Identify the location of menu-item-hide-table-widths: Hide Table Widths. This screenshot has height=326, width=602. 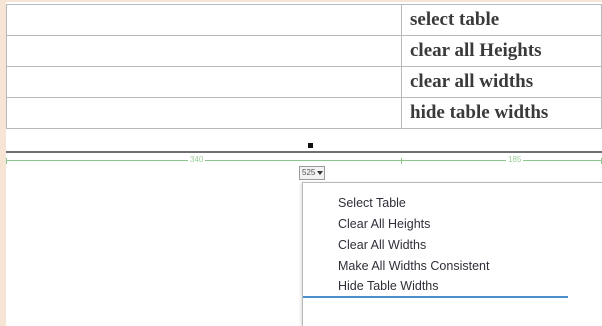
(435, 287).